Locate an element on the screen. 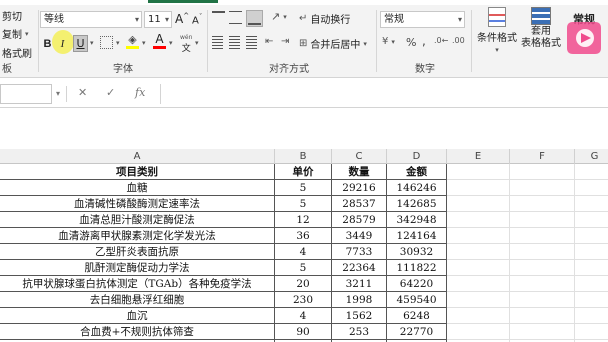  column-header-f: F is located at coordinates (542, 156).